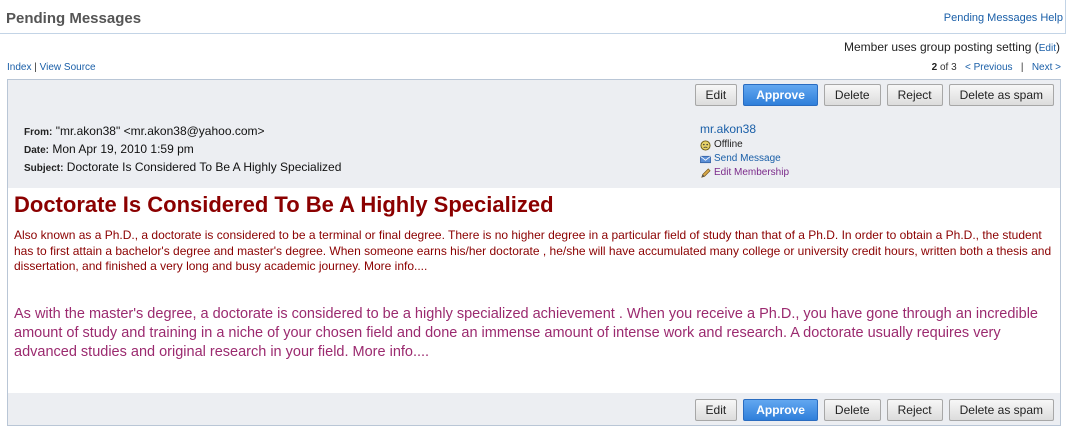 The width and height of the screenshot is (1066, 430). What do you see at coordinates (716, 95) in the screenshot?
I see `edit-button: Edit` at bounding box center [716, 95].